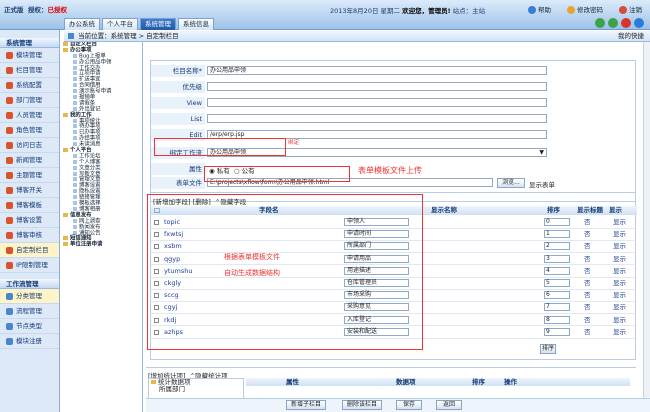 The width and height of the screenshot is (650, 412). What do you see at coordinates (557, 283) in the screenshot?
I see `field-sort-input: 5` at bounding box center [557, 283].